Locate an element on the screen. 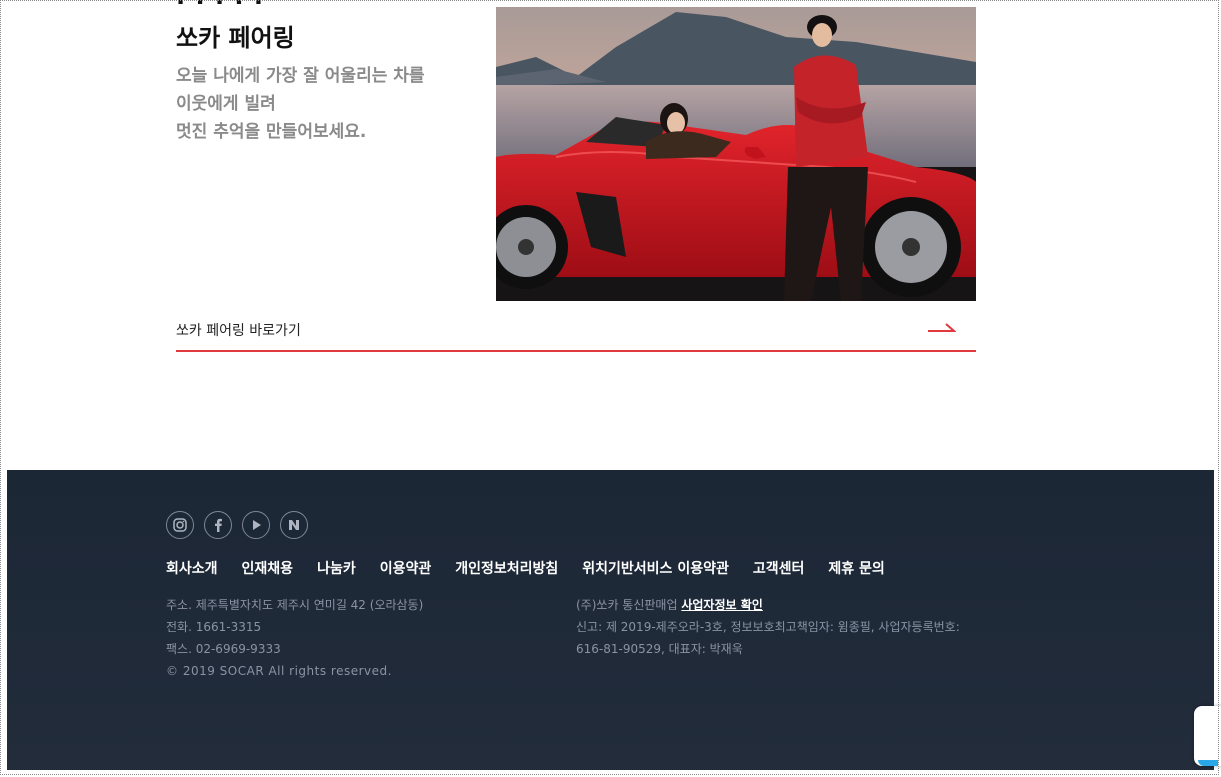 The image size is (1221, 777). pairing-shortcut-link: 쏘카 페어링 바로가기 is located at coordinates (576, 332).